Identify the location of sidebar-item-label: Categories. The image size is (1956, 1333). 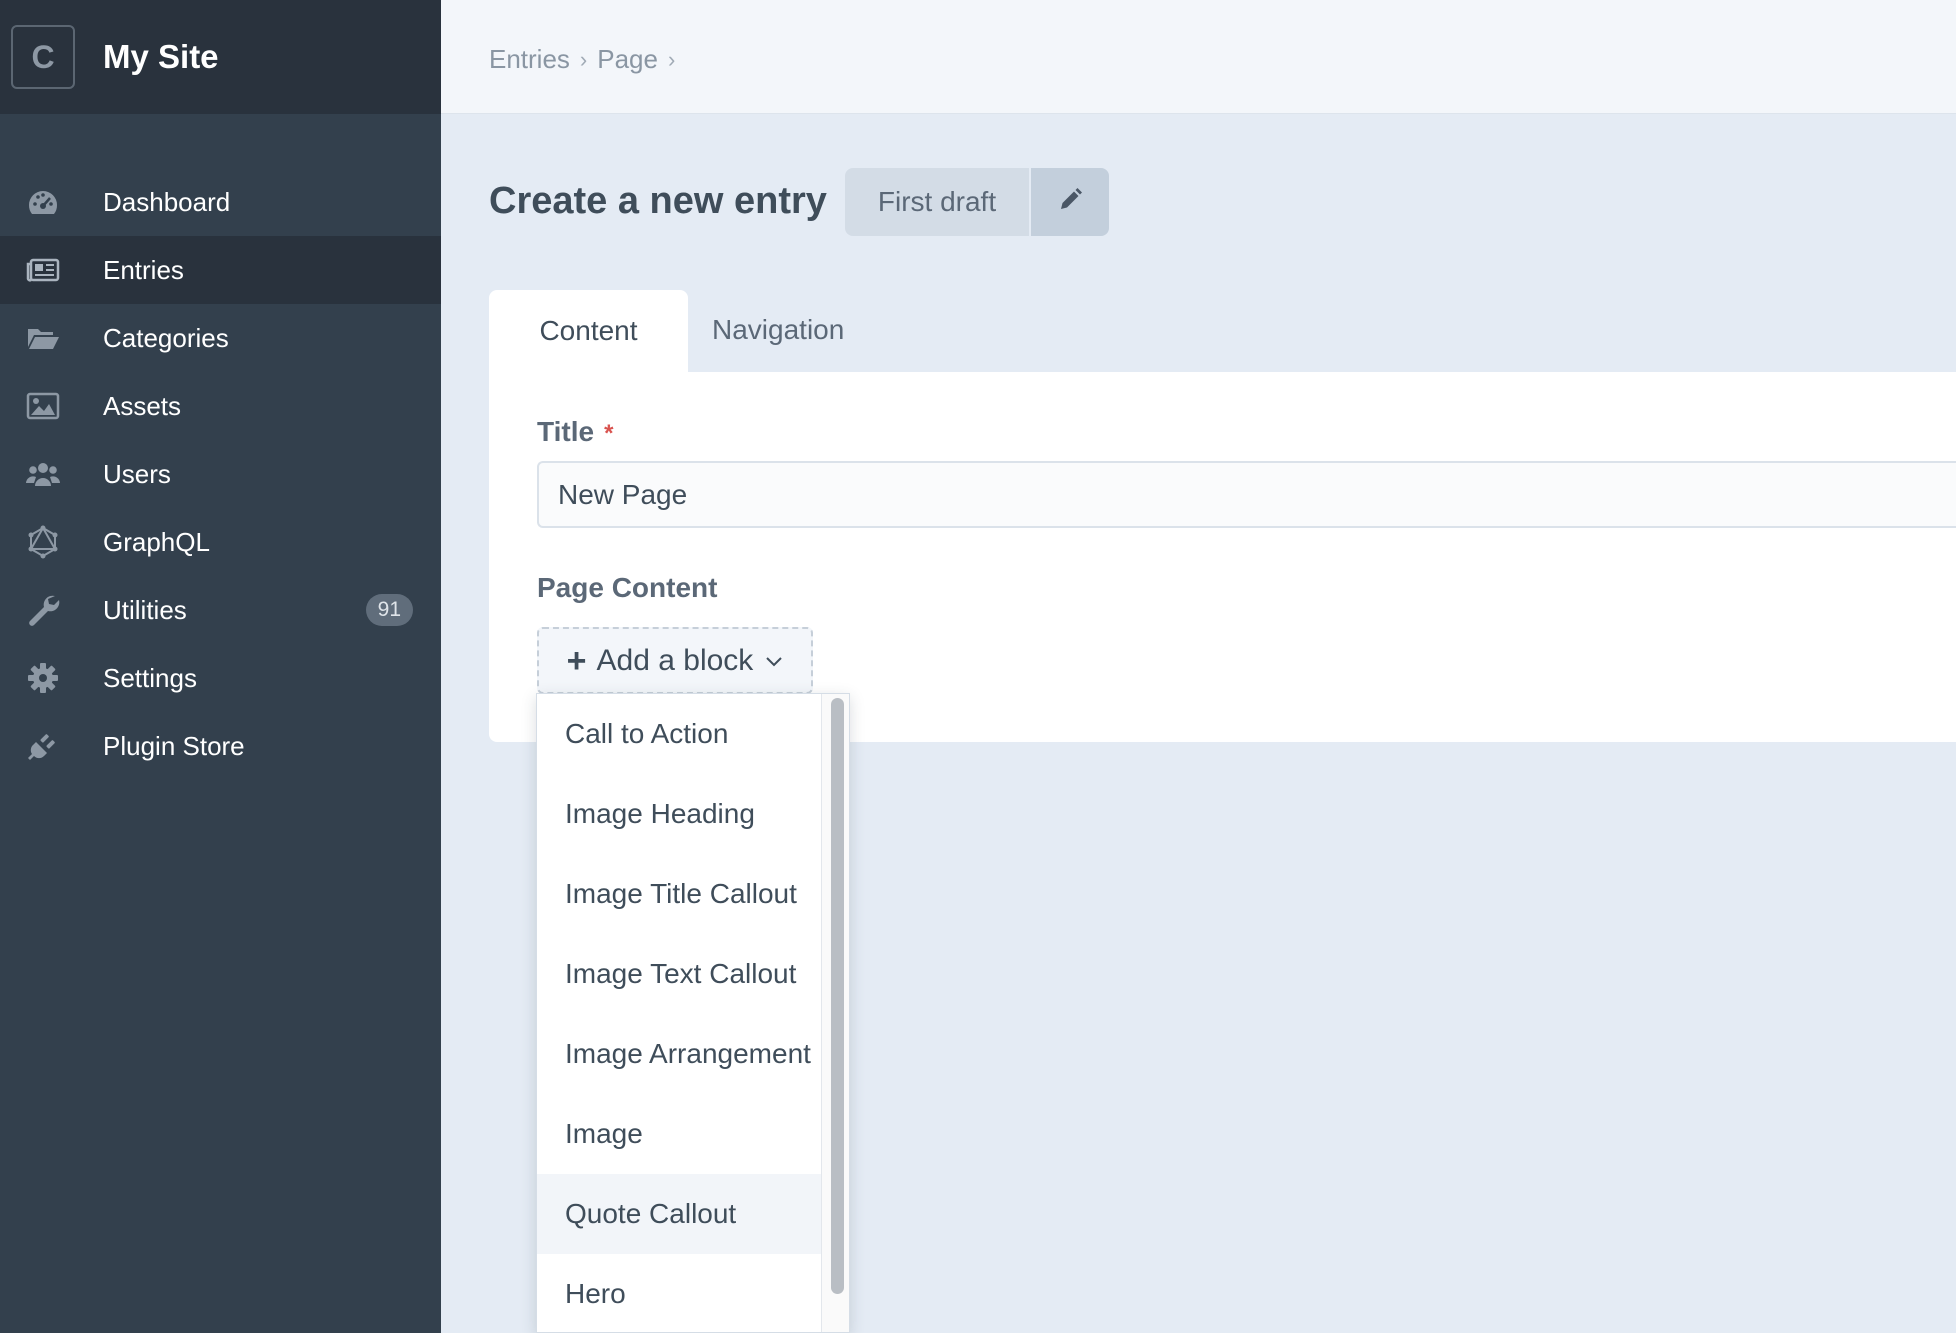
(166, 337).